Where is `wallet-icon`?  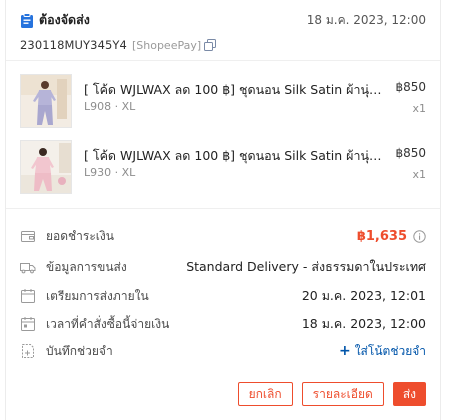
wallet-icon is located at coordinates (28, 236).